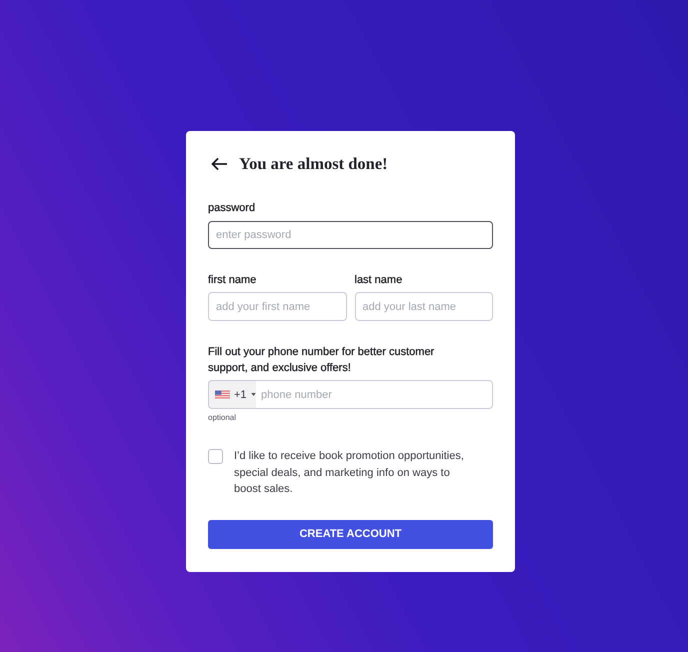  I want to click on form-title: You are almost done!, so click(313, 164).